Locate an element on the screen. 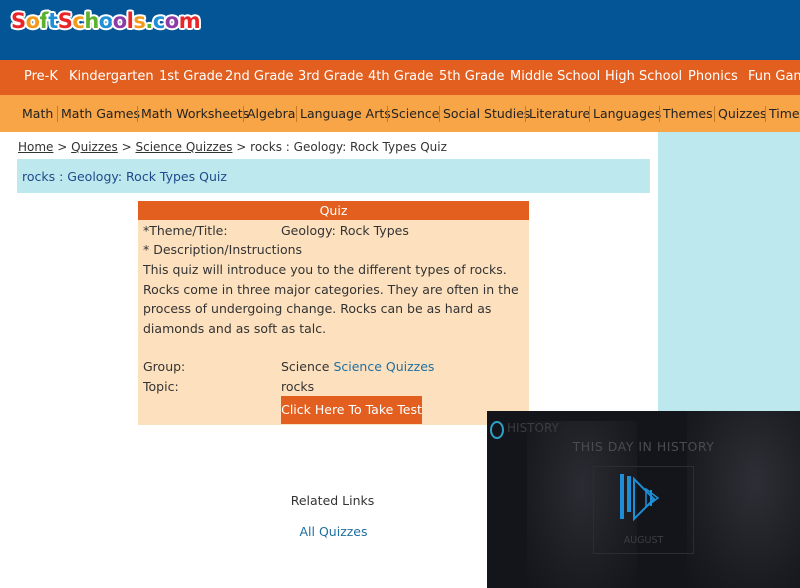 The width and height of the screenshot is (800, 588). page-title-bar: rocks : Geology: Rock Types Quiz is located at coordinates (333, 176).